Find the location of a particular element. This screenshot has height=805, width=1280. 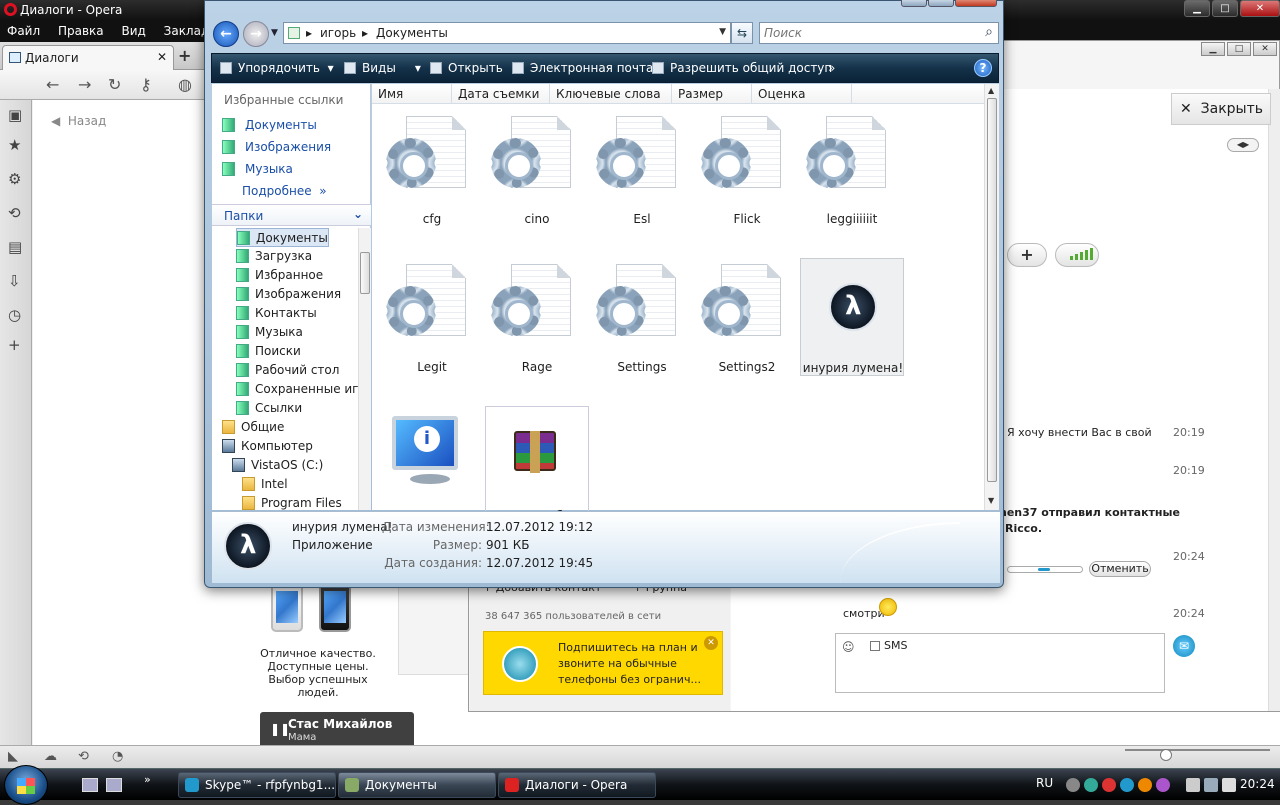

column-rating: Оценка is located at coordinates (802, 94).